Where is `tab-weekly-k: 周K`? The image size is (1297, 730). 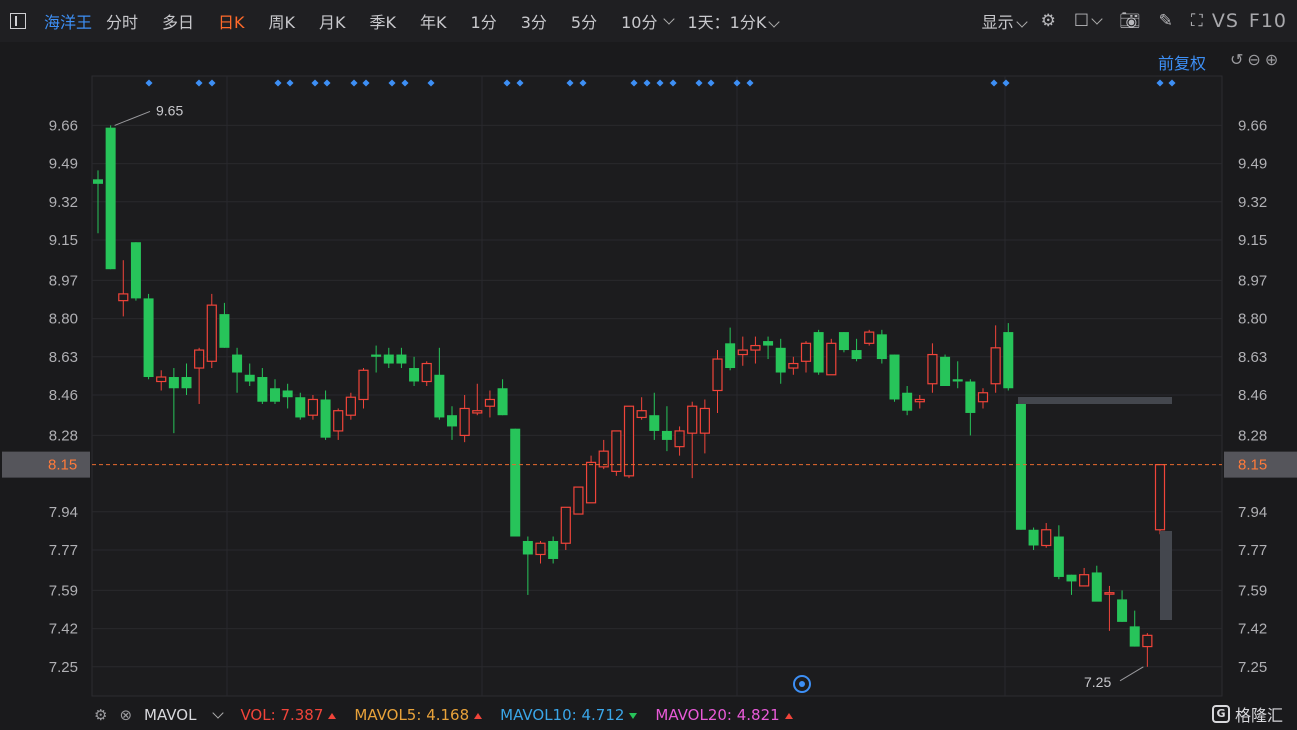
tab-weekly-k: 周K is located at coordinates (282, 21).